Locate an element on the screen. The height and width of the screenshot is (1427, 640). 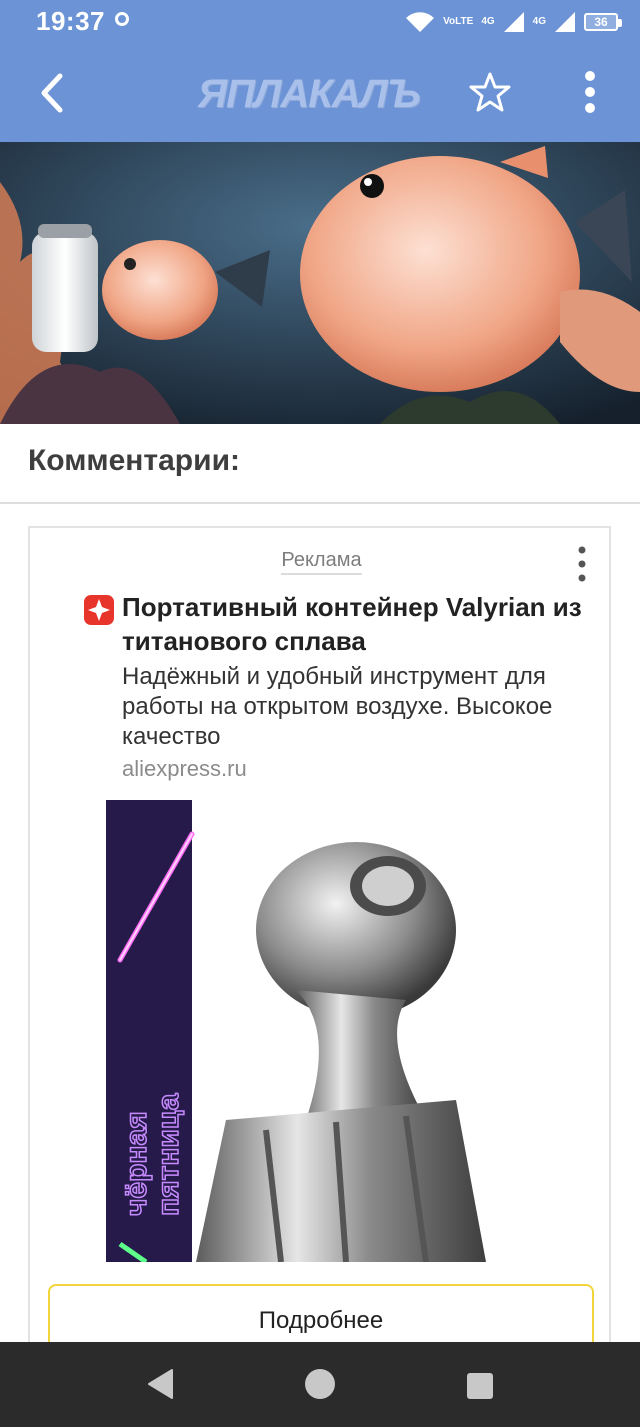
back-button is located at coordinates (52, 93).